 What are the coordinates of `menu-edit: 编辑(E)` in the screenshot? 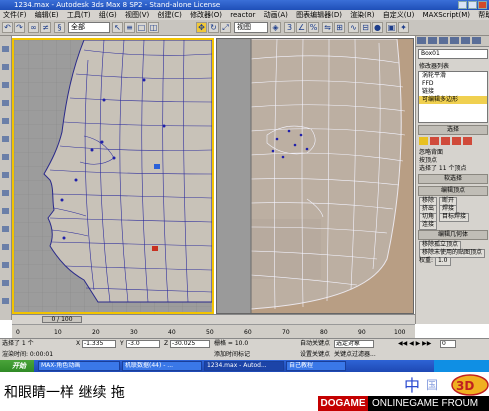 It's located at (47, 15).